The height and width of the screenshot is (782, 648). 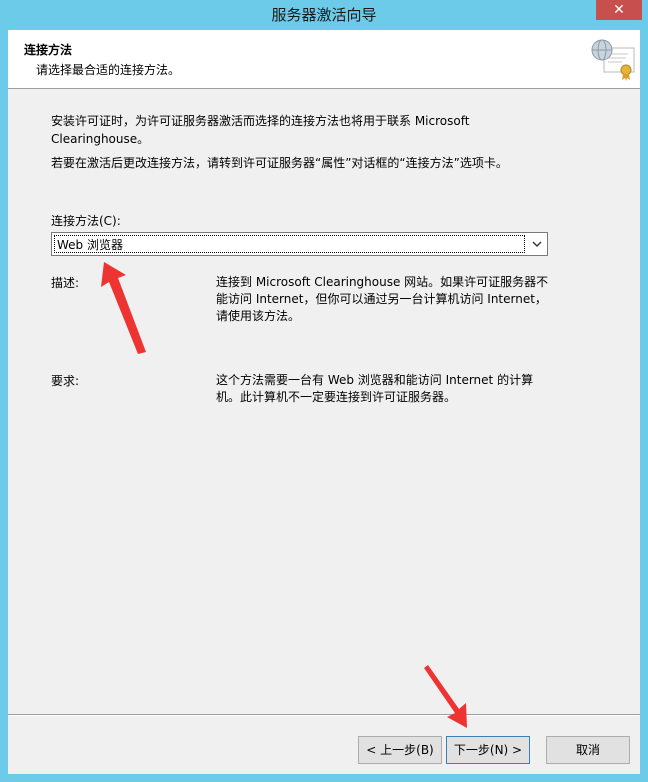 I want to click on title-bar: 服务器激活向导 ✕, so click(x=324, y=15).